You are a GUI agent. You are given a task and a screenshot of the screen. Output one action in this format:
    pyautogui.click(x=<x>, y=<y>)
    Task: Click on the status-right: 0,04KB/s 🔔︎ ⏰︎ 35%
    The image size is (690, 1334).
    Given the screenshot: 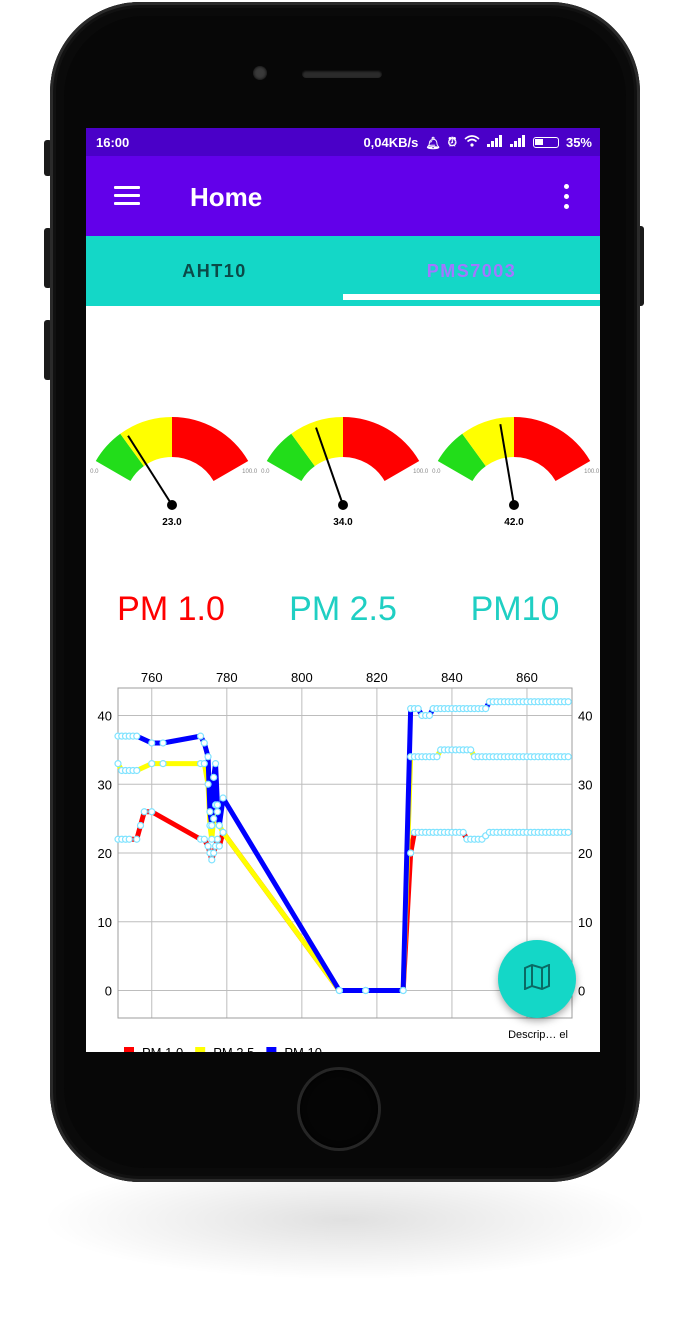 What is the action you would take?
    pyautogui.click(x=477, y=142)
    